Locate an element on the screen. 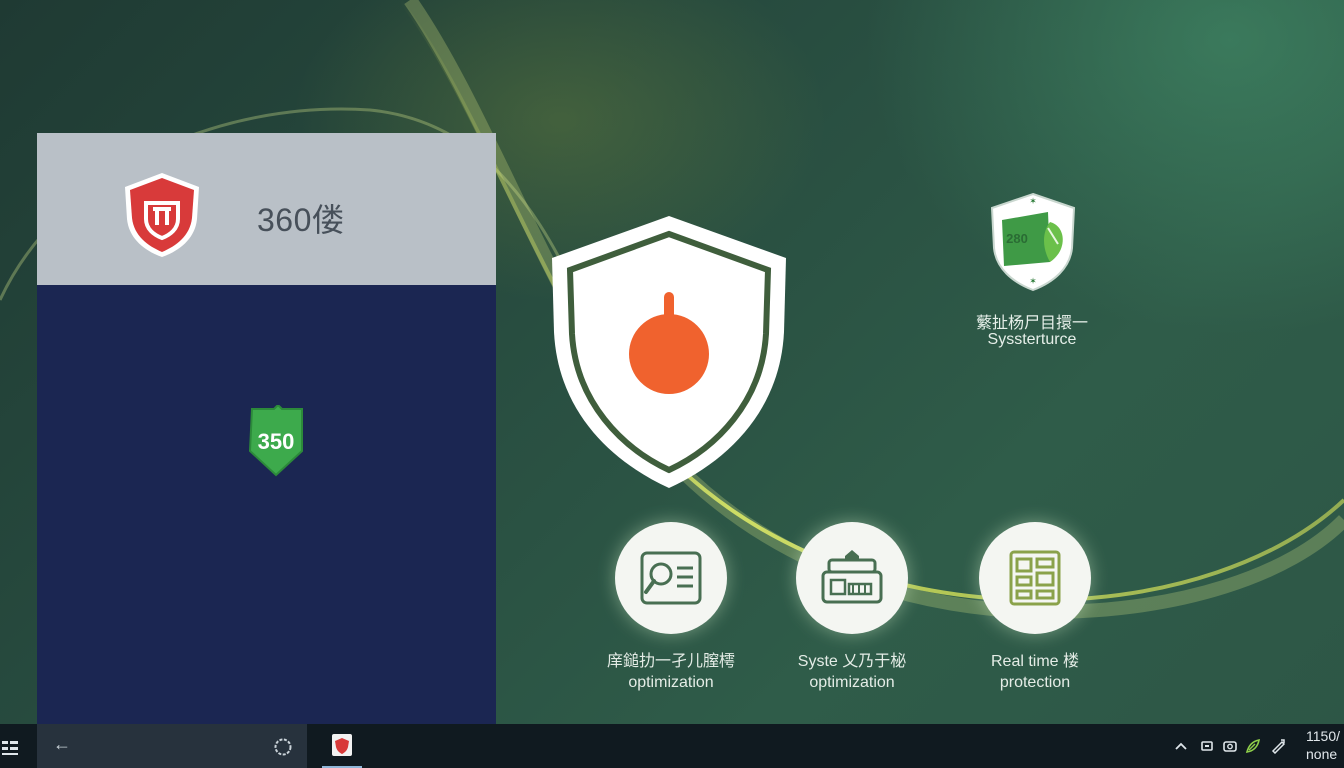 The height and width of the screenshot is (768, 1344). feature-system-button is located at coordinates (852, 578).